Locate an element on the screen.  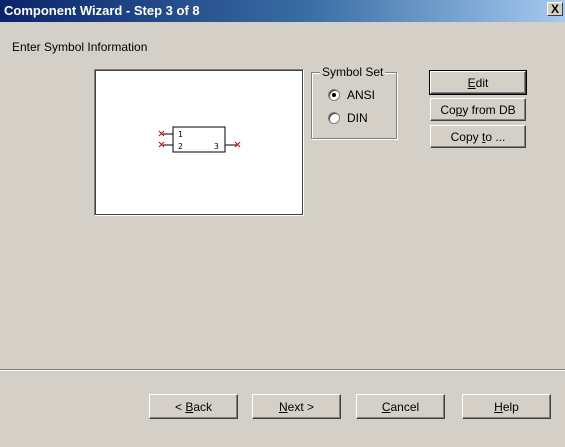
cancel-button: Cancel is located at coordinates (400, 406).